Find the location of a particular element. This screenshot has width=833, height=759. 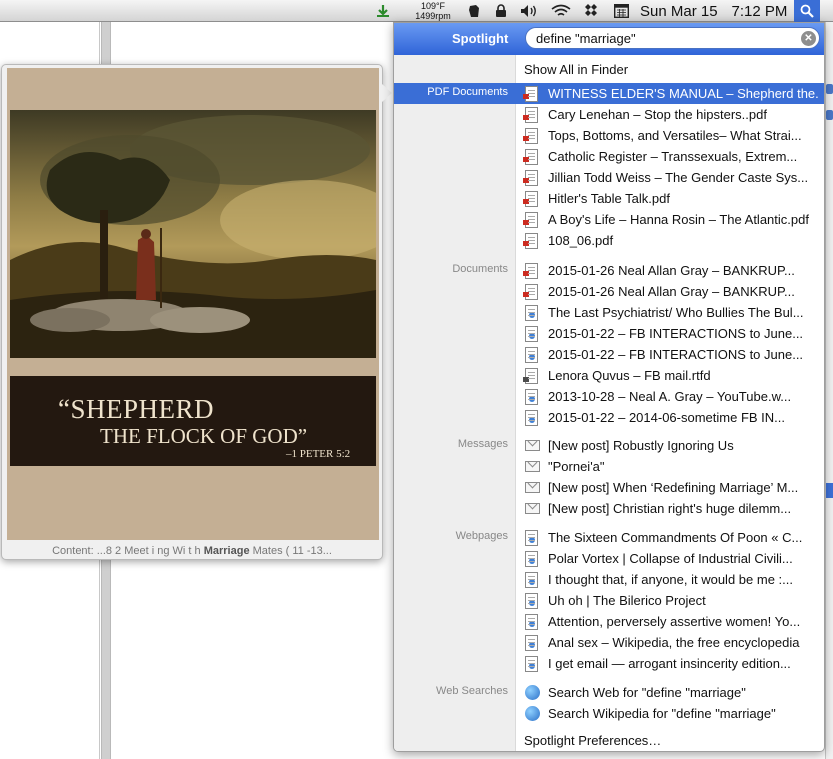

dropbox-icon is located at coordinates (591, 11).